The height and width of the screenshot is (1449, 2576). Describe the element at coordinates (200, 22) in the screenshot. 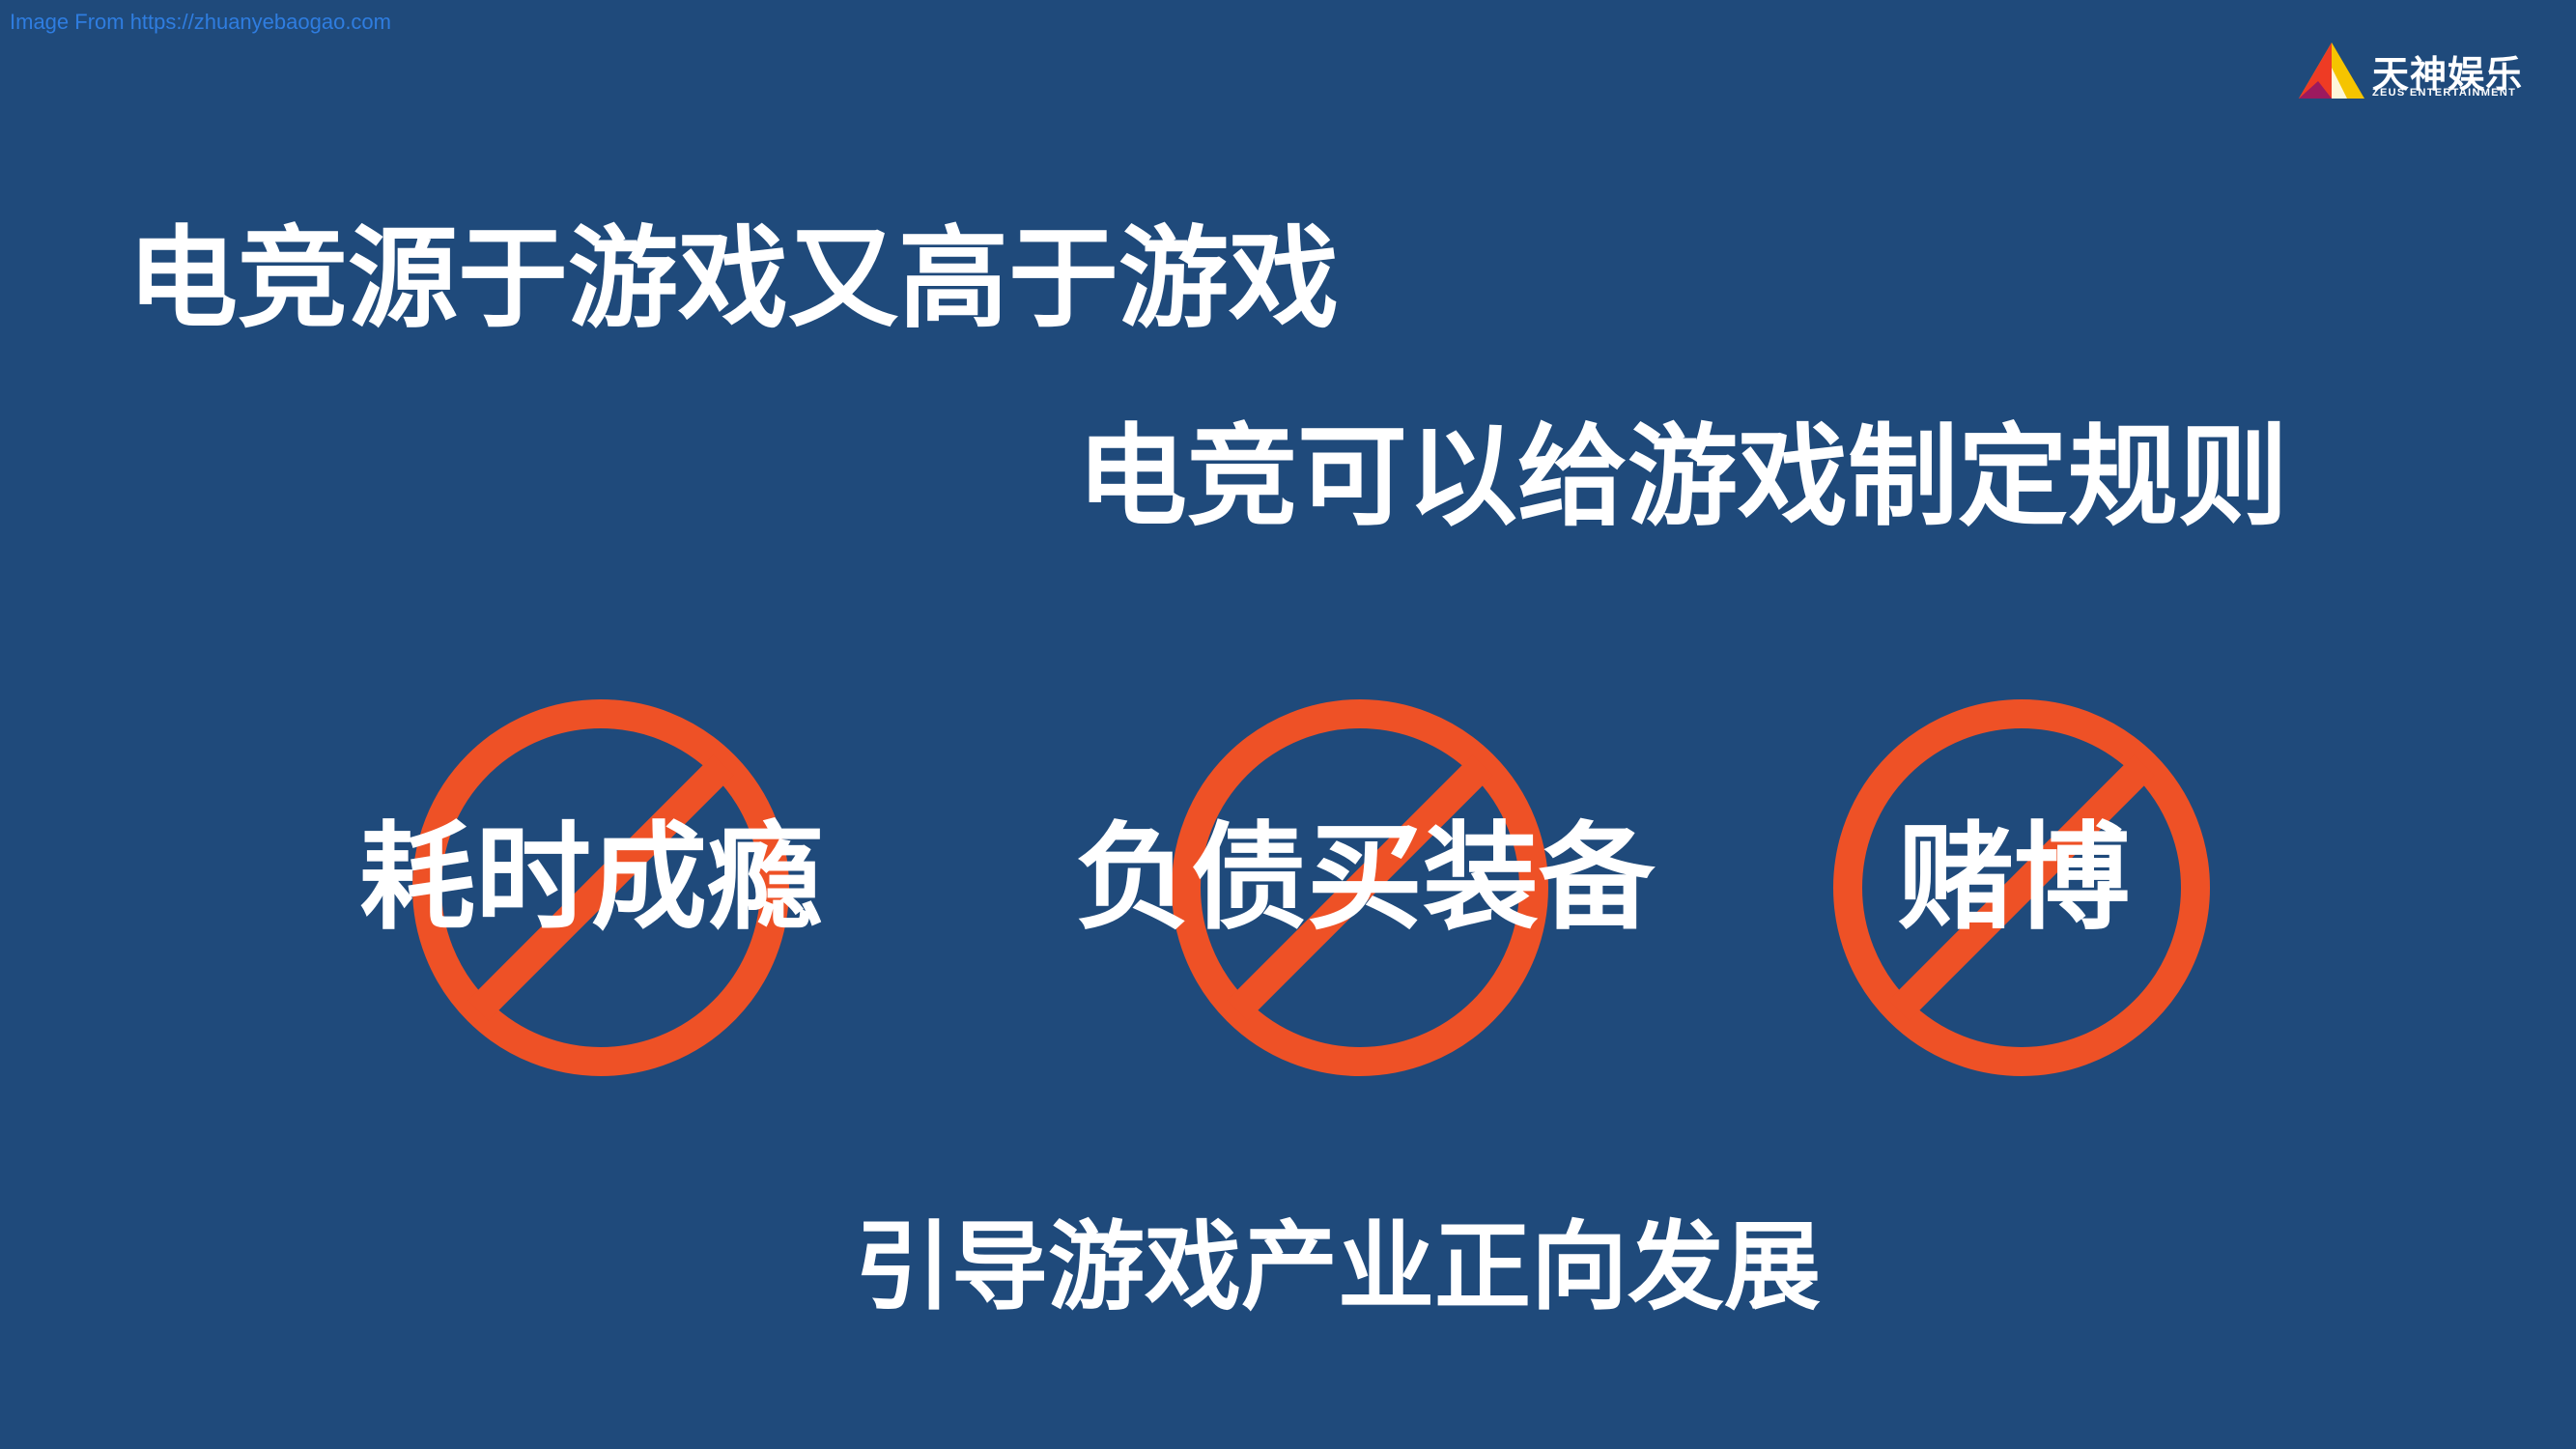

I see `watermark-text: Image From https://zhuanyebaogao.com` at that location.